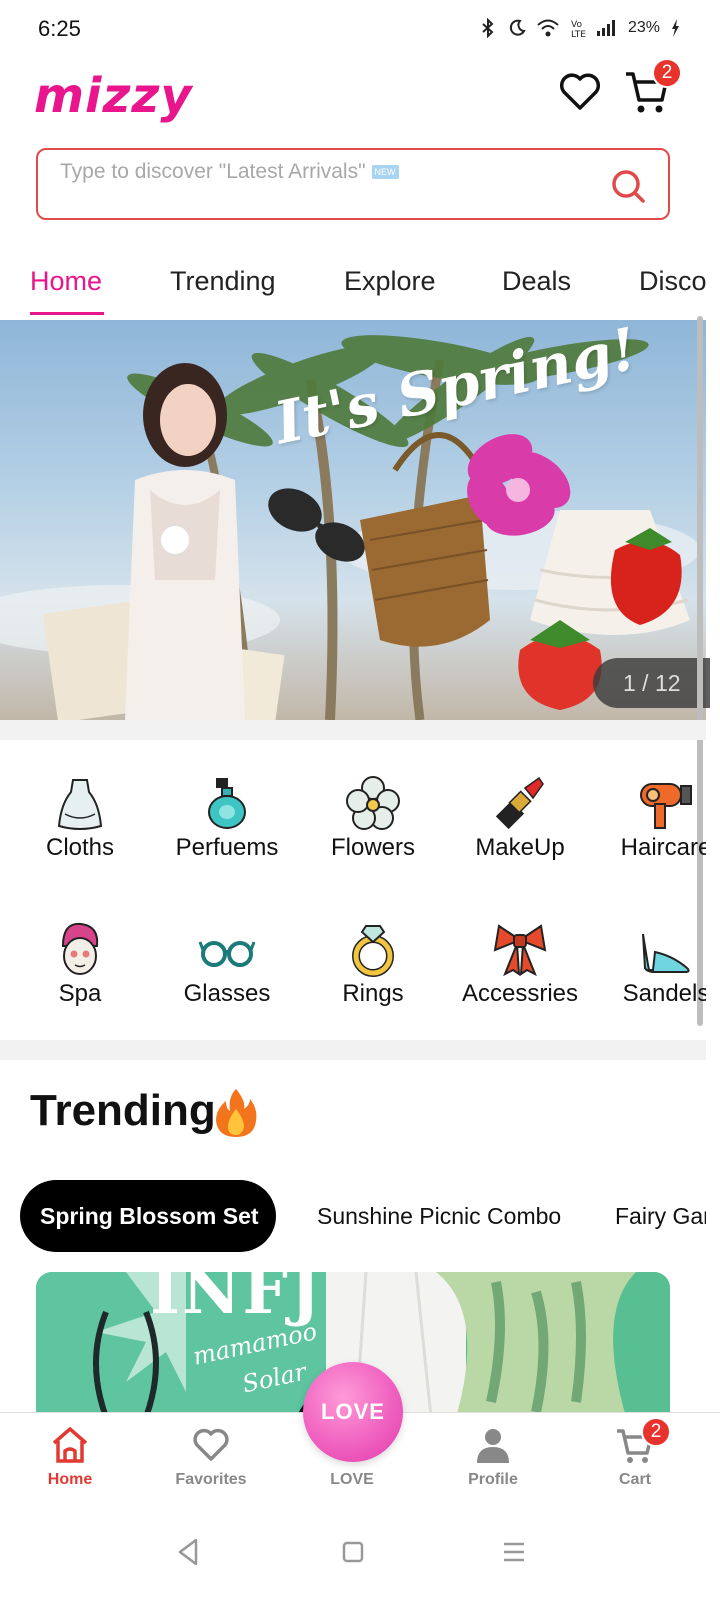  I want to click on category-cloths: Cloths, so click(80, 818).